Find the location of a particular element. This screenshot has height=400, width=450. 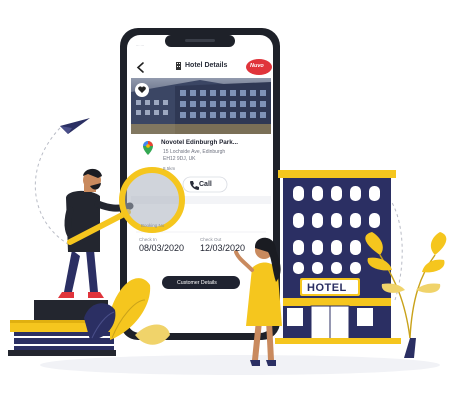

magnifier-icon is located at coordinates (152, 200).